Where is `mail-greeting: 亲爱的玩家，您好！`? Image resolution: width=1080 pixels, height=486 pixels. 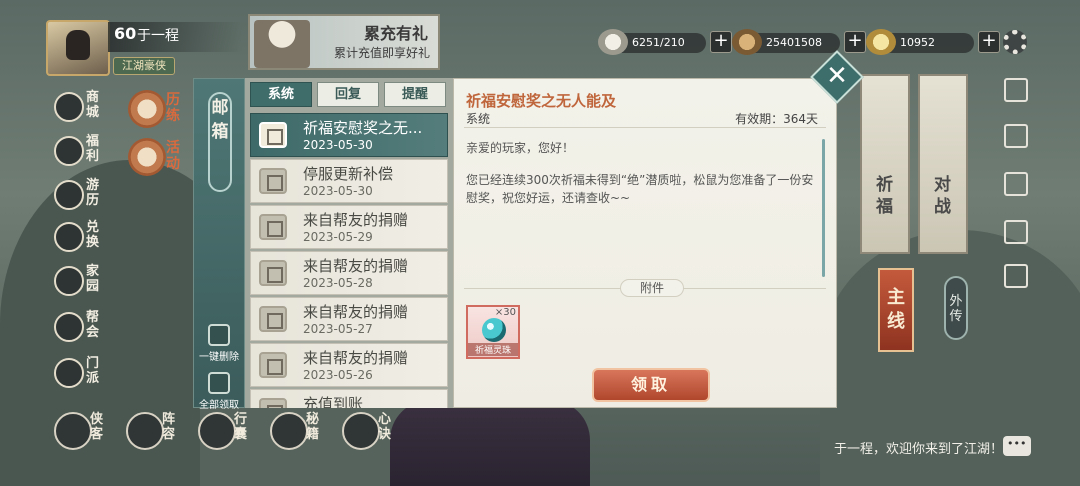 mail-greeting: 亲爱的玩家，您好！ is located at coordinates (520, 148).